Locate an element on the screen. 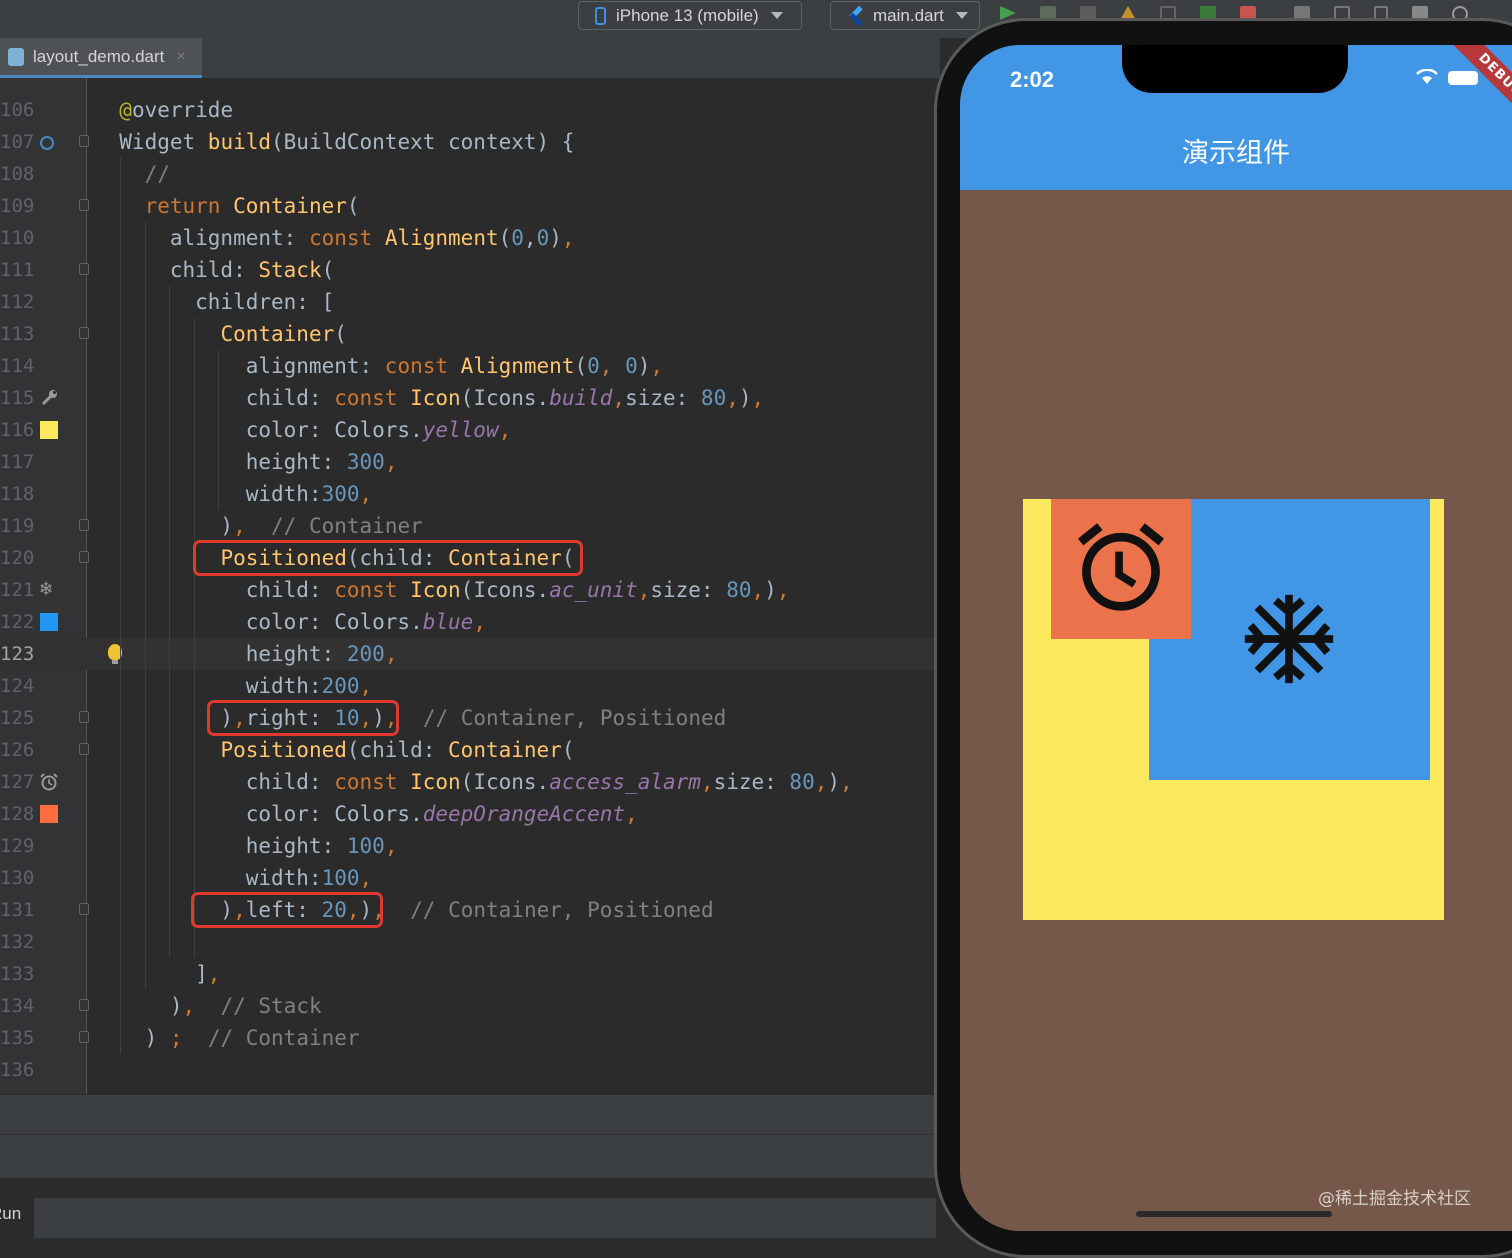  code-text: child: Stack( is located at coordinates (214, 270).